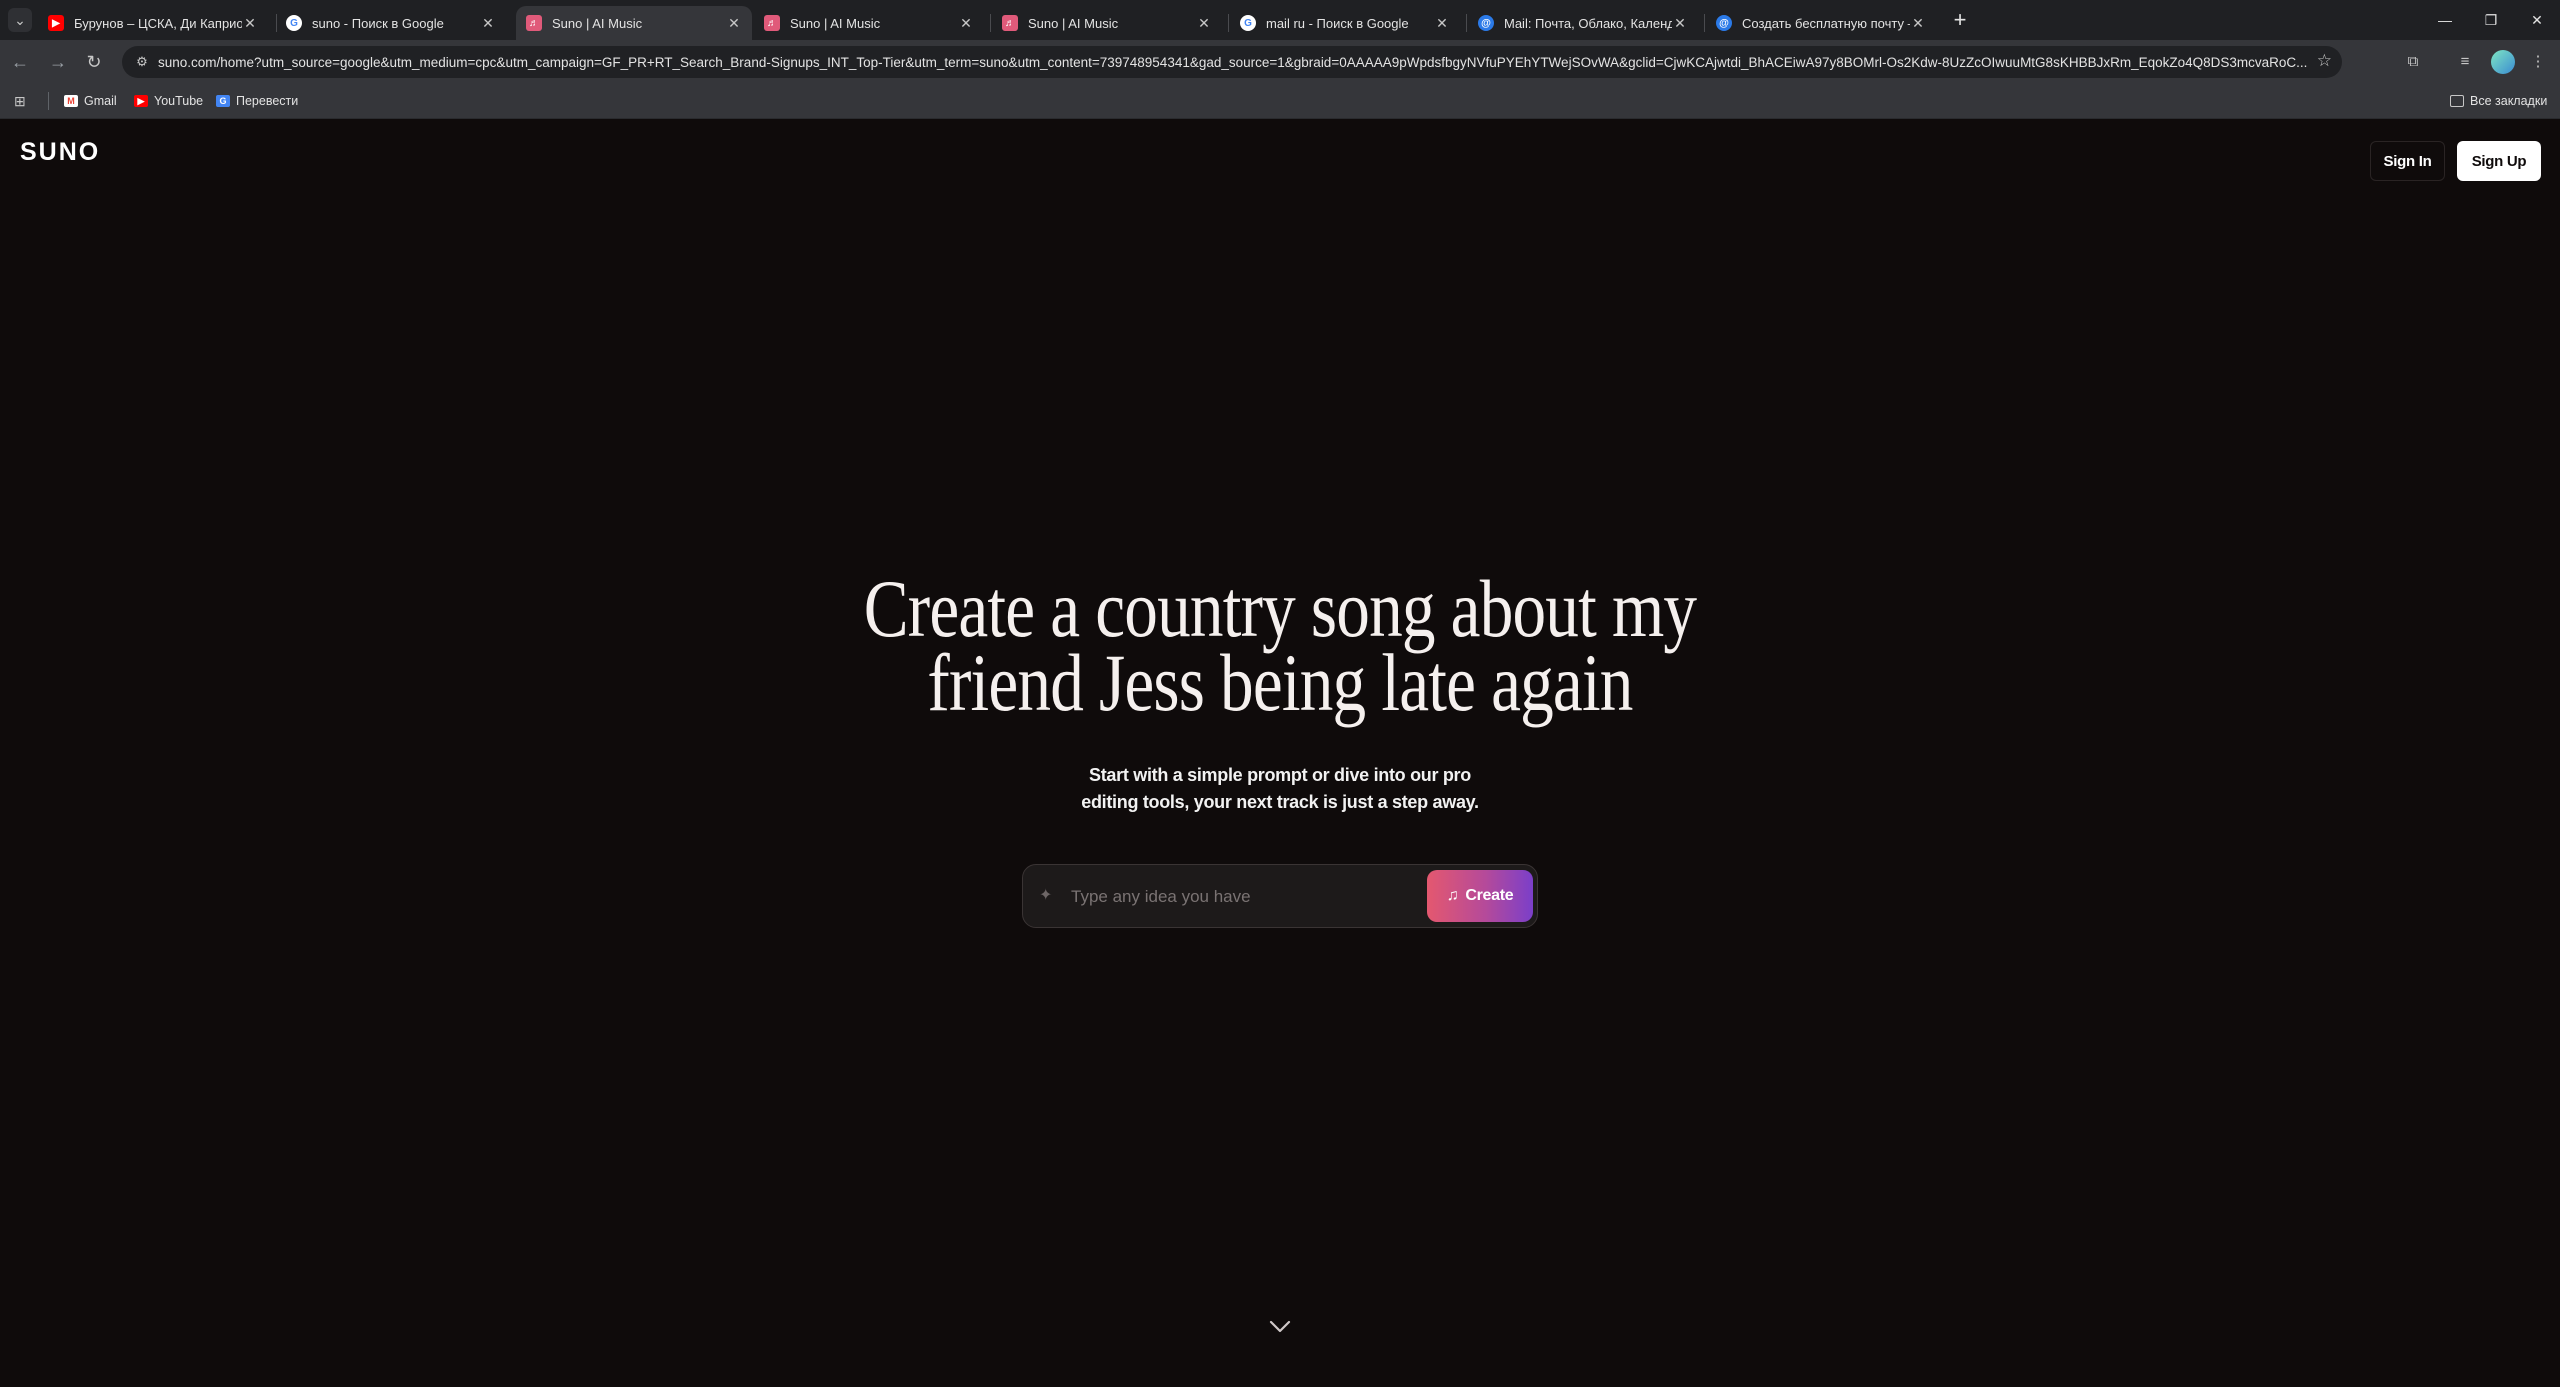 The height and width of the screenshot is (1387, 2560). Describe the element at coordinates (71, 101) in the screenshot. I see `gmail-icon: M` at that location.